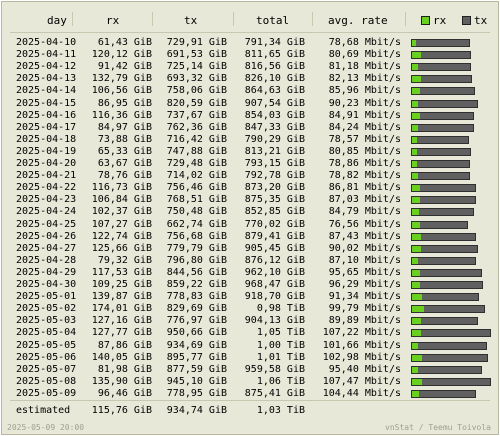 This screenshot has height=436, width=500. What do you see at coordinates (196, 248) in the screenshot?
I see `row-tx: 779,79 GiB` at bounding box center [196, 248].